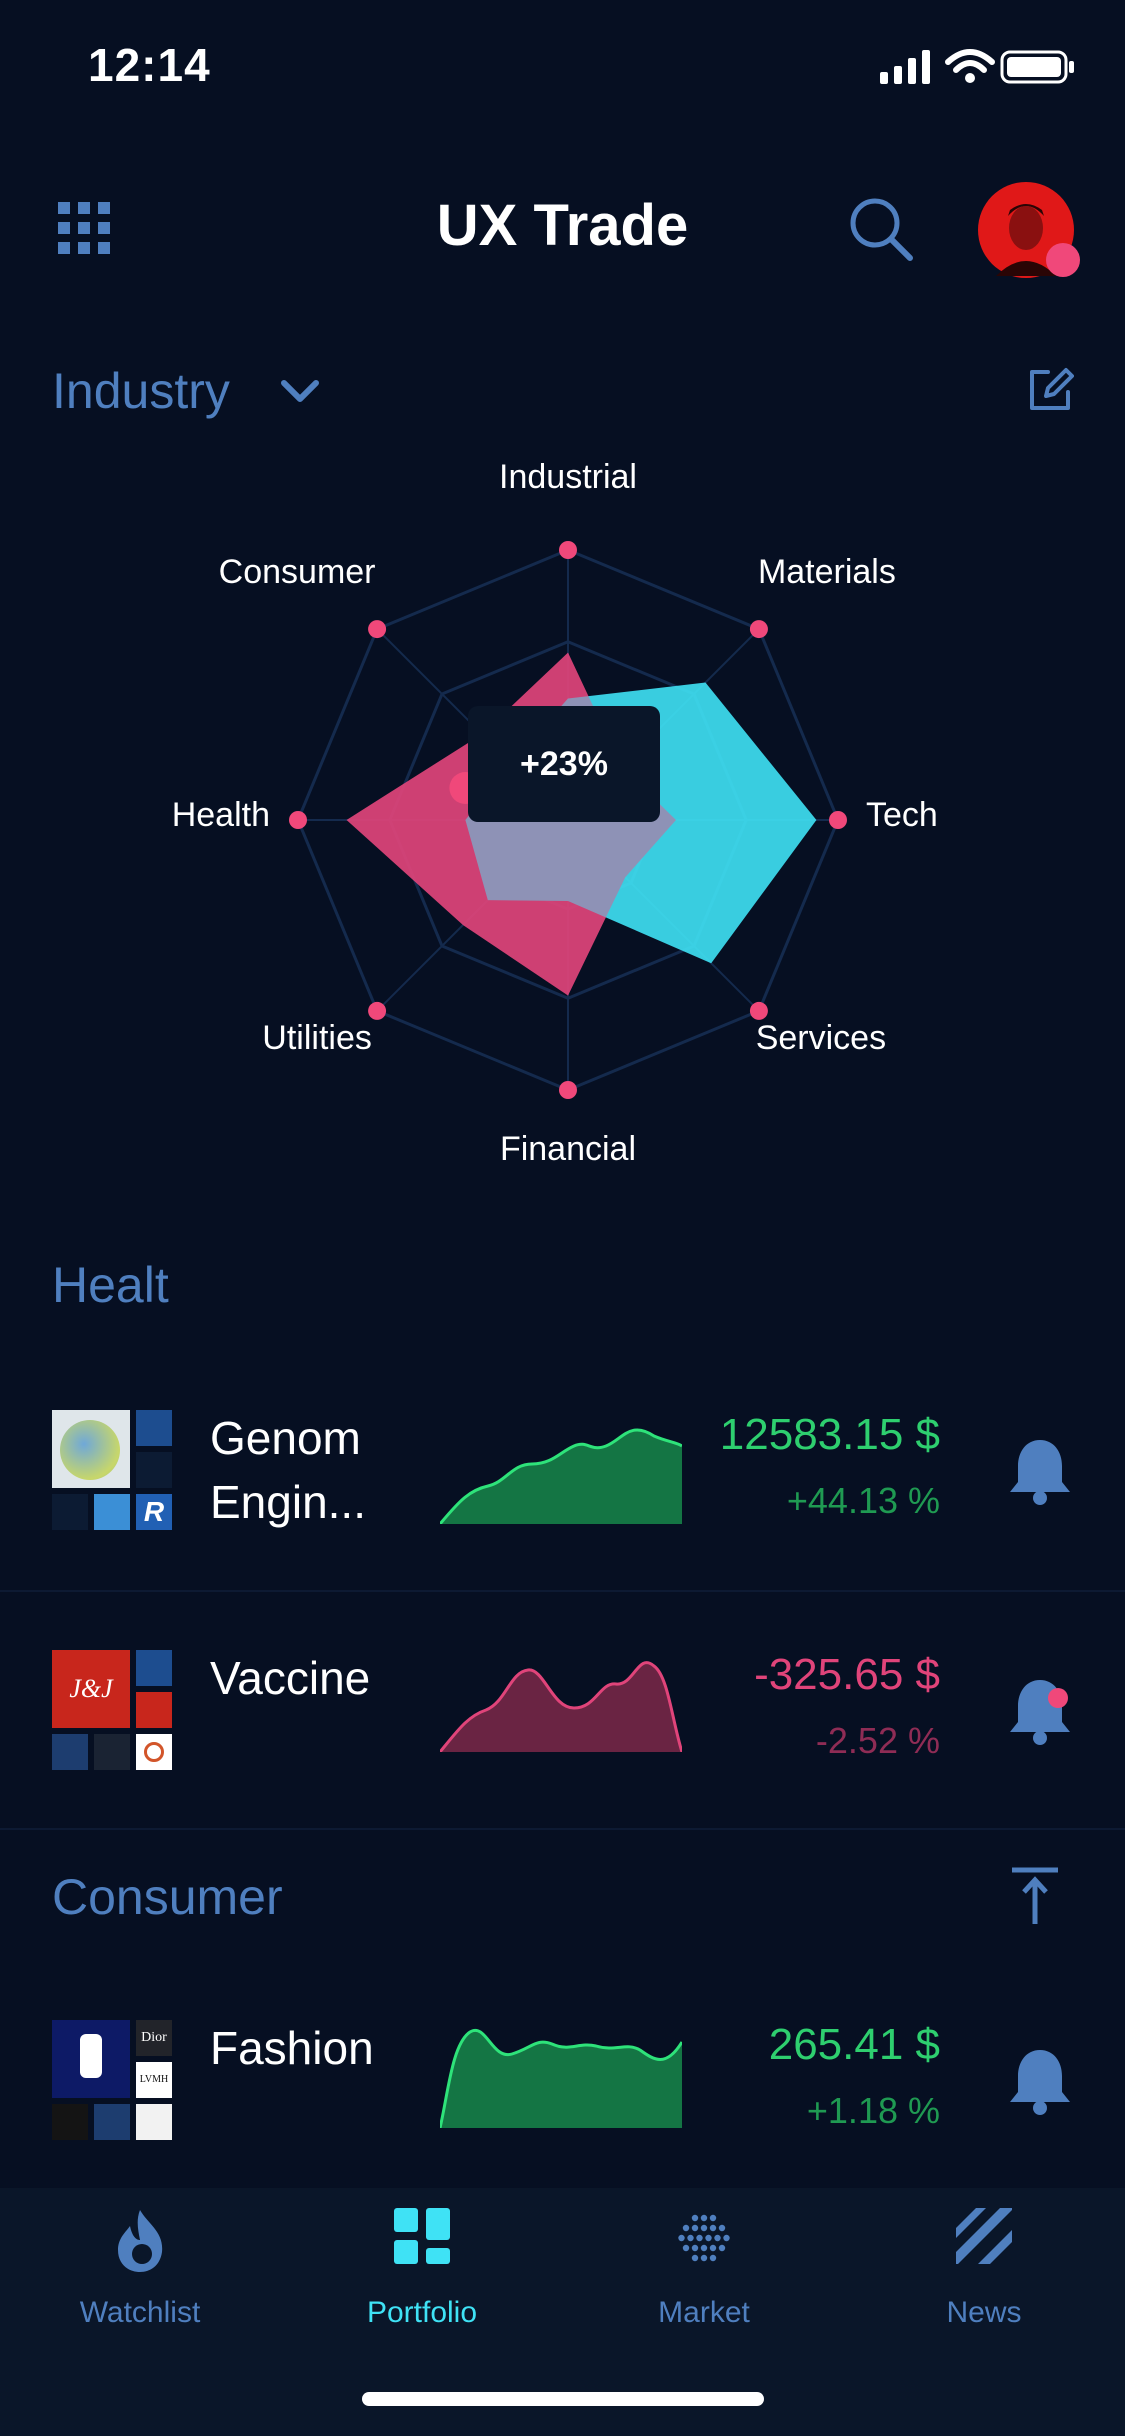  I want to click on stock-row-genom: R Genom Engin... 12583.15 $ +44.13 %, so click(562, 1485).